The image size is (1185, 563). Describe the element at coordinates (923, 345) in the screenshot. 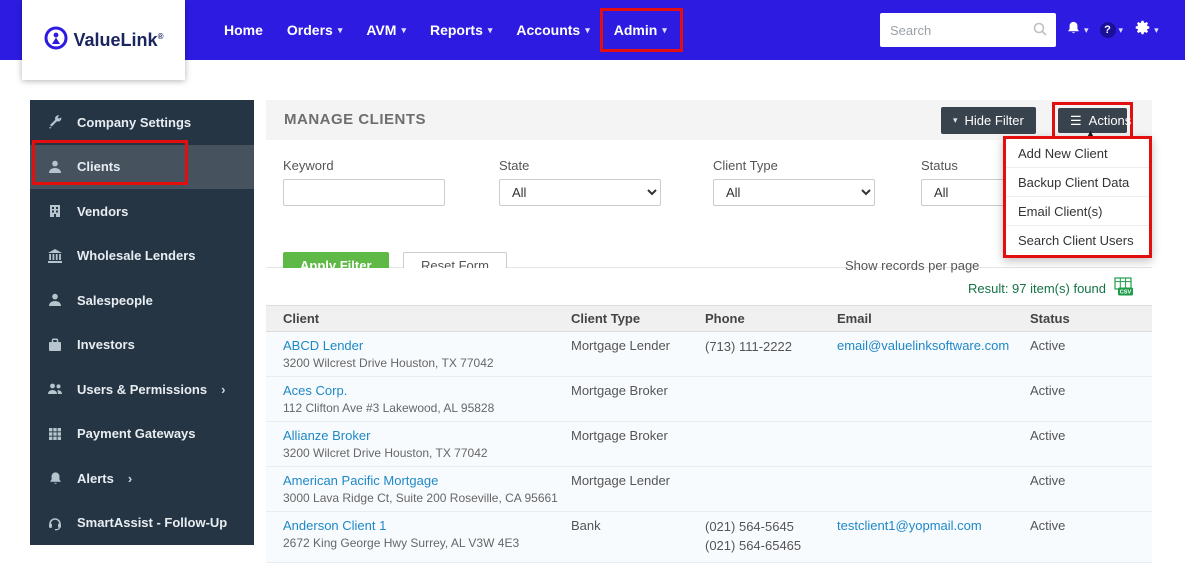

I see `email-link: email@valuelinksoftware.com` at that location.